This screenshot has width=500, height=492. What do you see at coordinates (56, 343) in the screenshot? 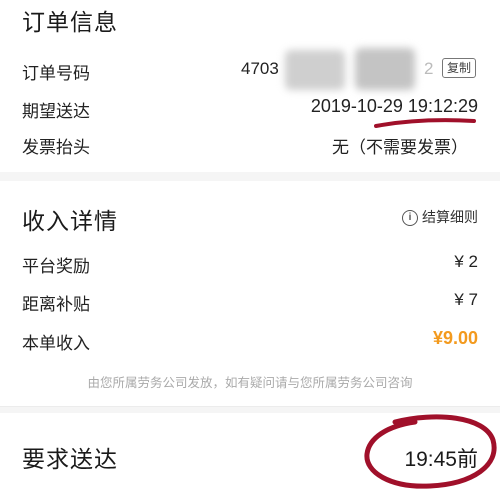
I see `order-income-label: 本单收入` at bounding box center [56, 343].